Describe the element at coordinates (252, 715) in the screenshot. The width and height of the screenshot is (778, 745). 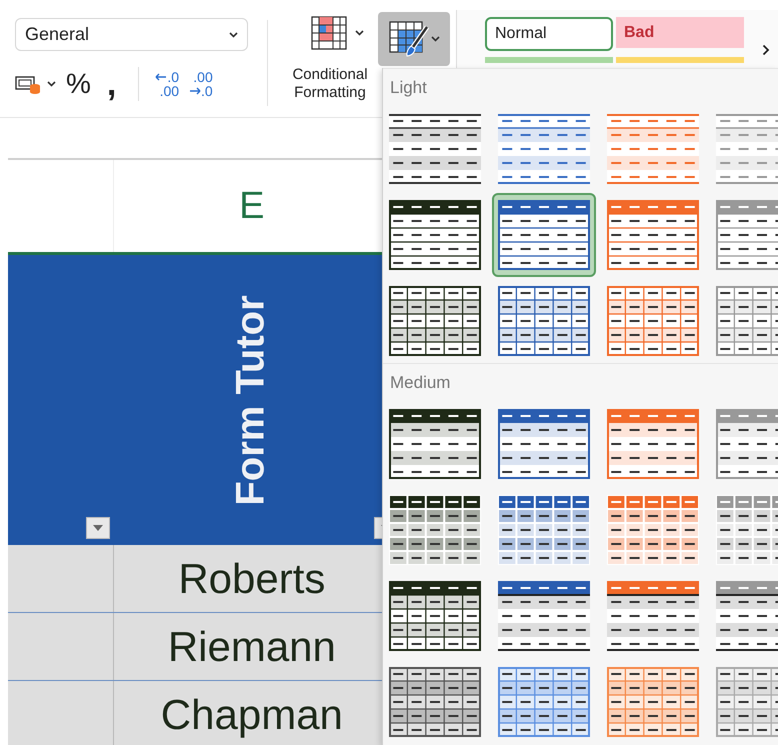
I see `table-cell-text: Chapman` at that location.